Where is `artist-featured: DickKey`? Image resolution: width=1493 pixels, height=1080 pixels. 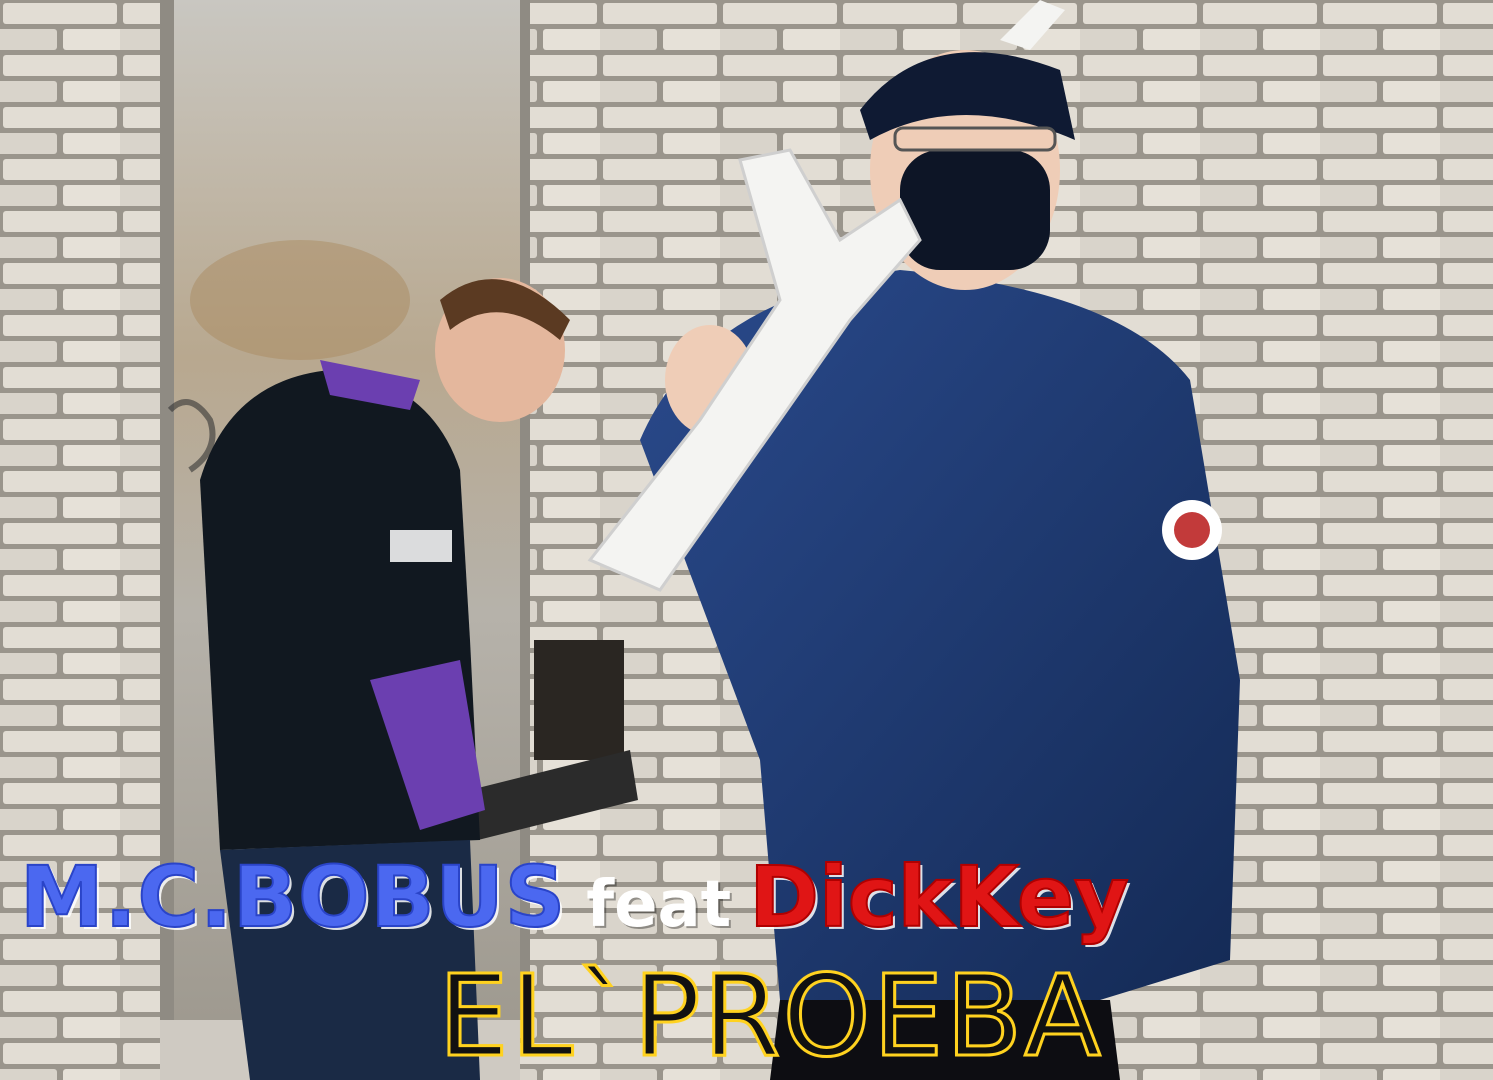 artist-featured: DickKey is located at coordinates (939, 897).